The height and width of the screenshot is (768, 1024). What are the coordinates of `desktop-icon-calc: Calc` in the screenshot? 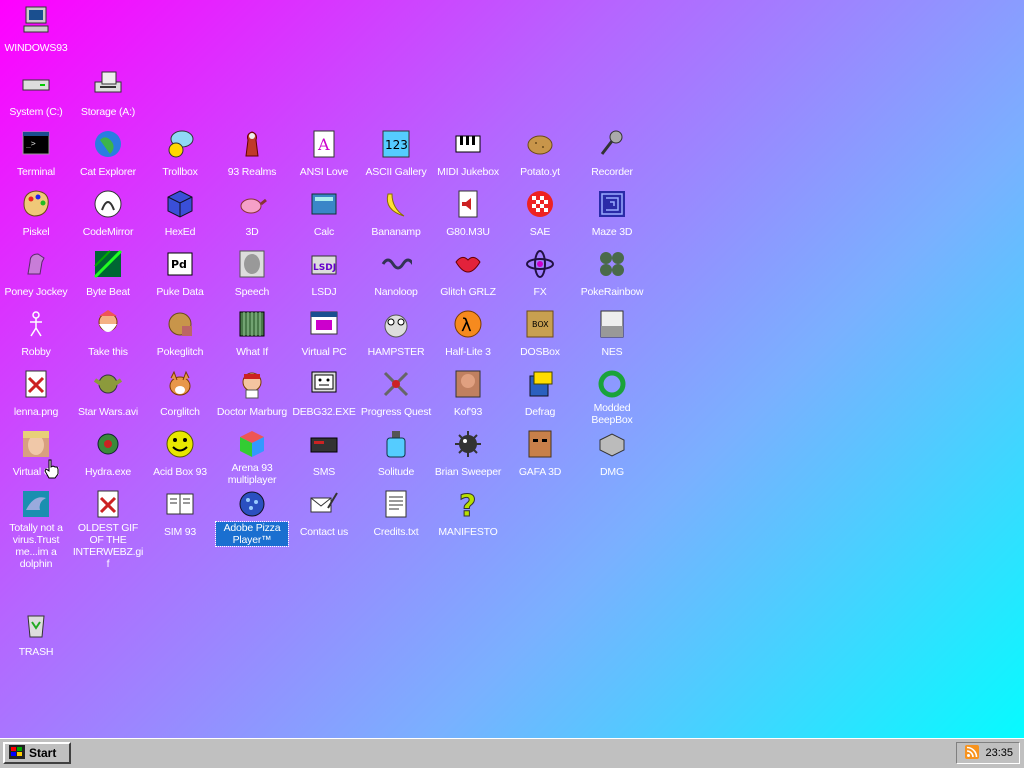 It's located at (324, 214).